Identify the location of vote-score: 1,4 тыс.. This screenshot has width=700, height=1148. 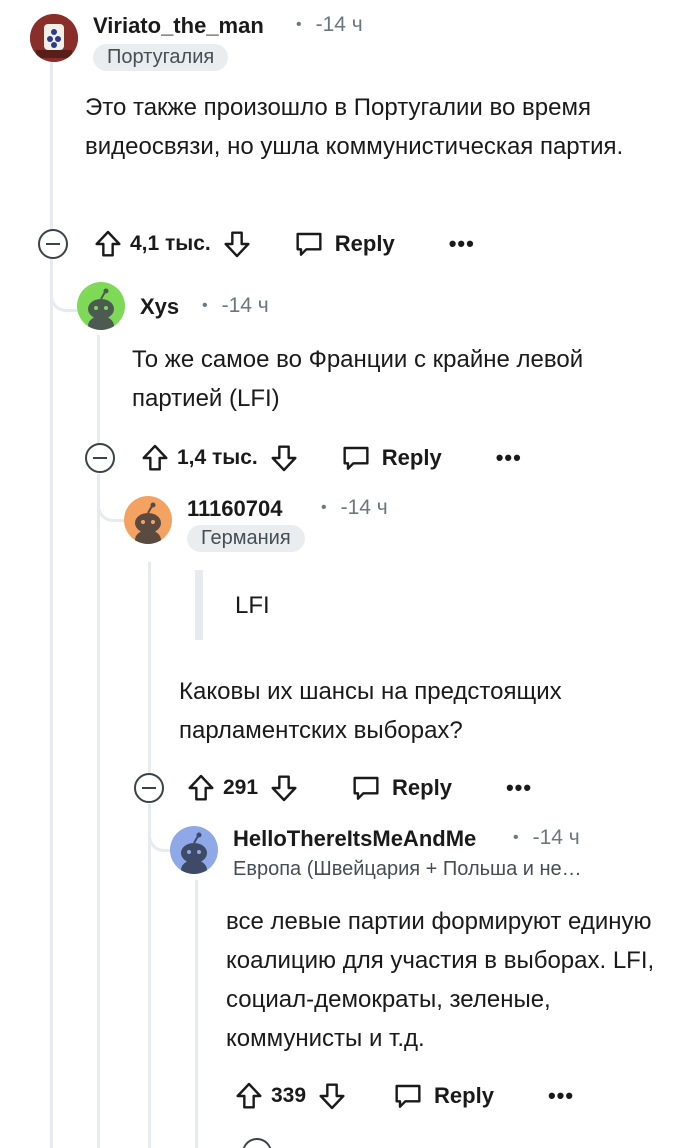
(217, 457).